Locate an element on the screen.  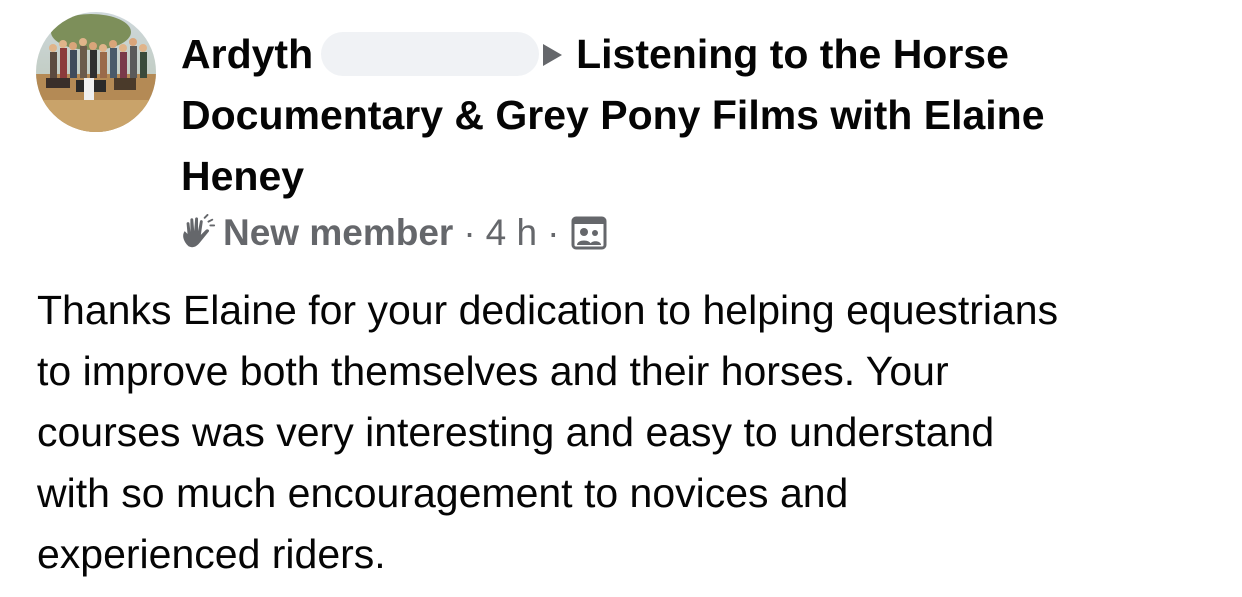
group-name-line-3: Heney is located at coordinates (242, 176).